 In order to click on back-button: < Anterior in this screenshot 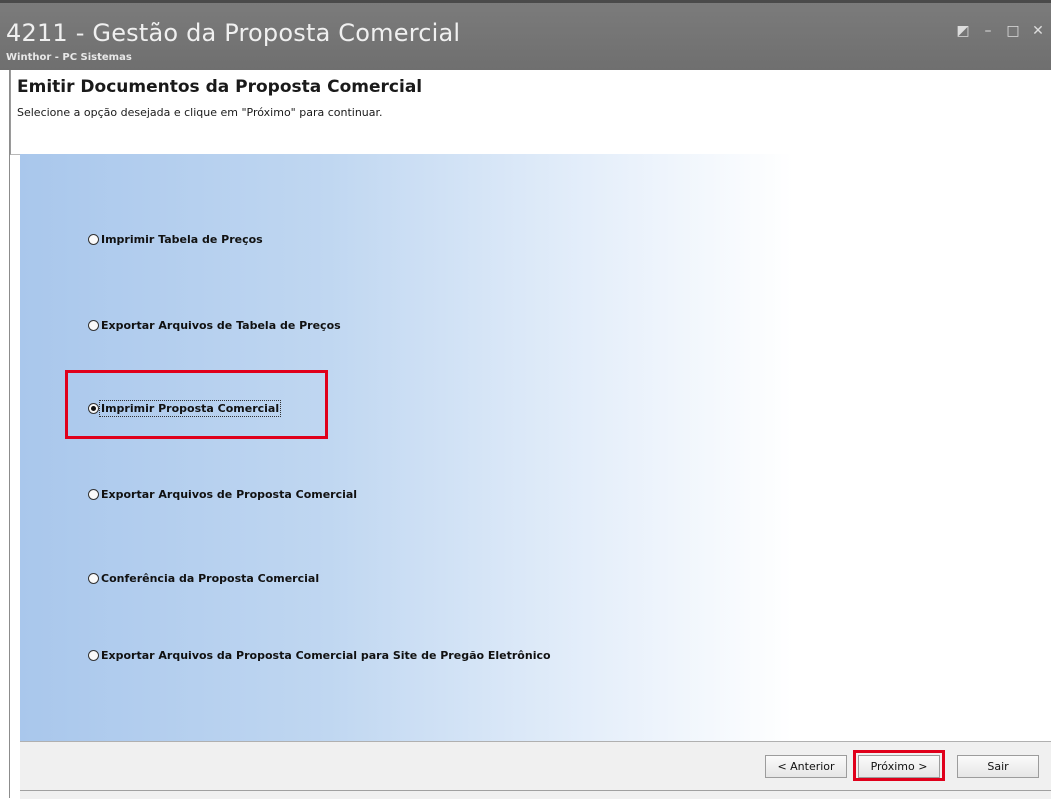, I will do `click(806, 766)`.